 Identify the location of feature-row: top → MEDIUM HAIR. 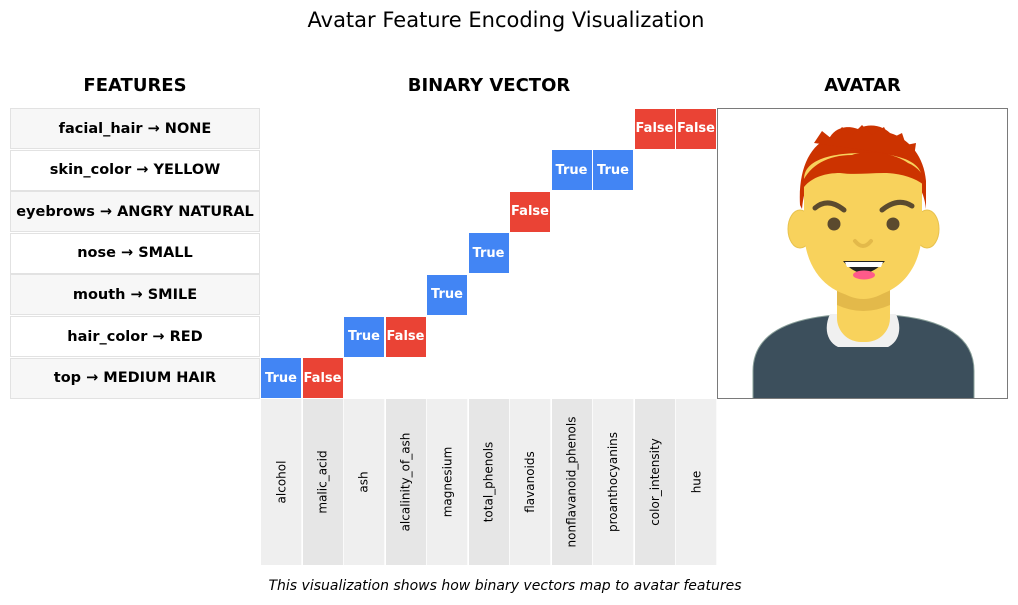
(135, 378).